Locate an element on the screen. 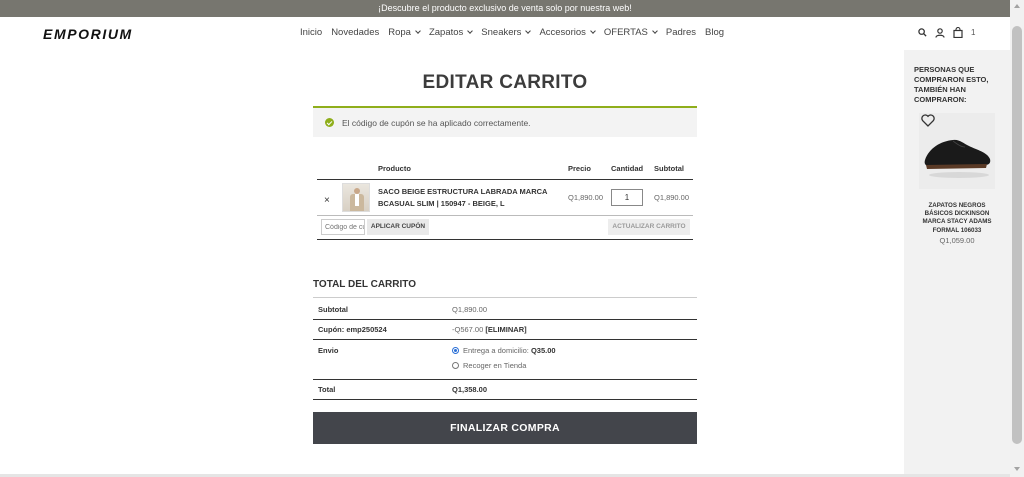 This screenshot has width=1024, height=477. coupon-value: -Q567.00 [ELIMINAR] is located at coordinates (489, 329).